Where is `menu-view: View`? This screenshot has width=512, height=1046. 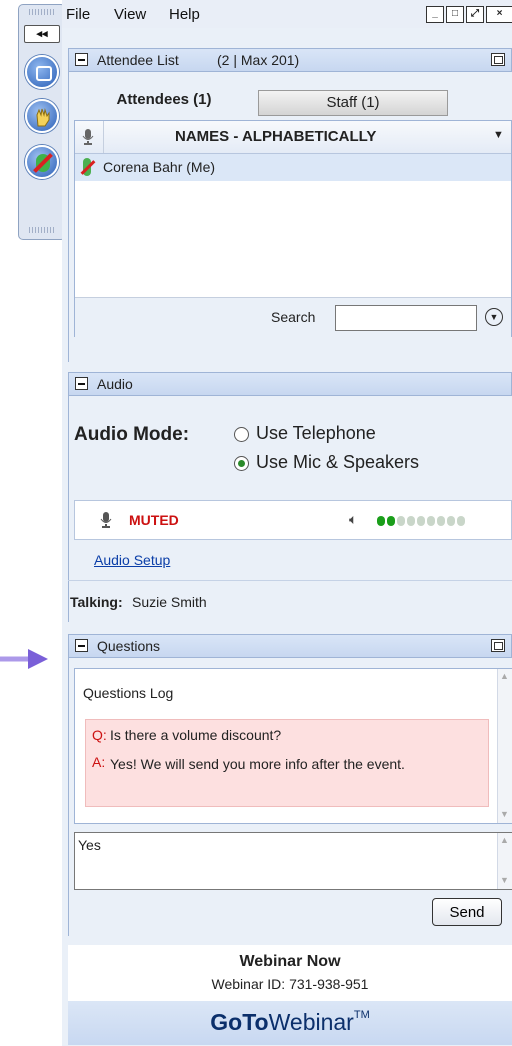
menu-view: View is located at coordinates (130, 14).